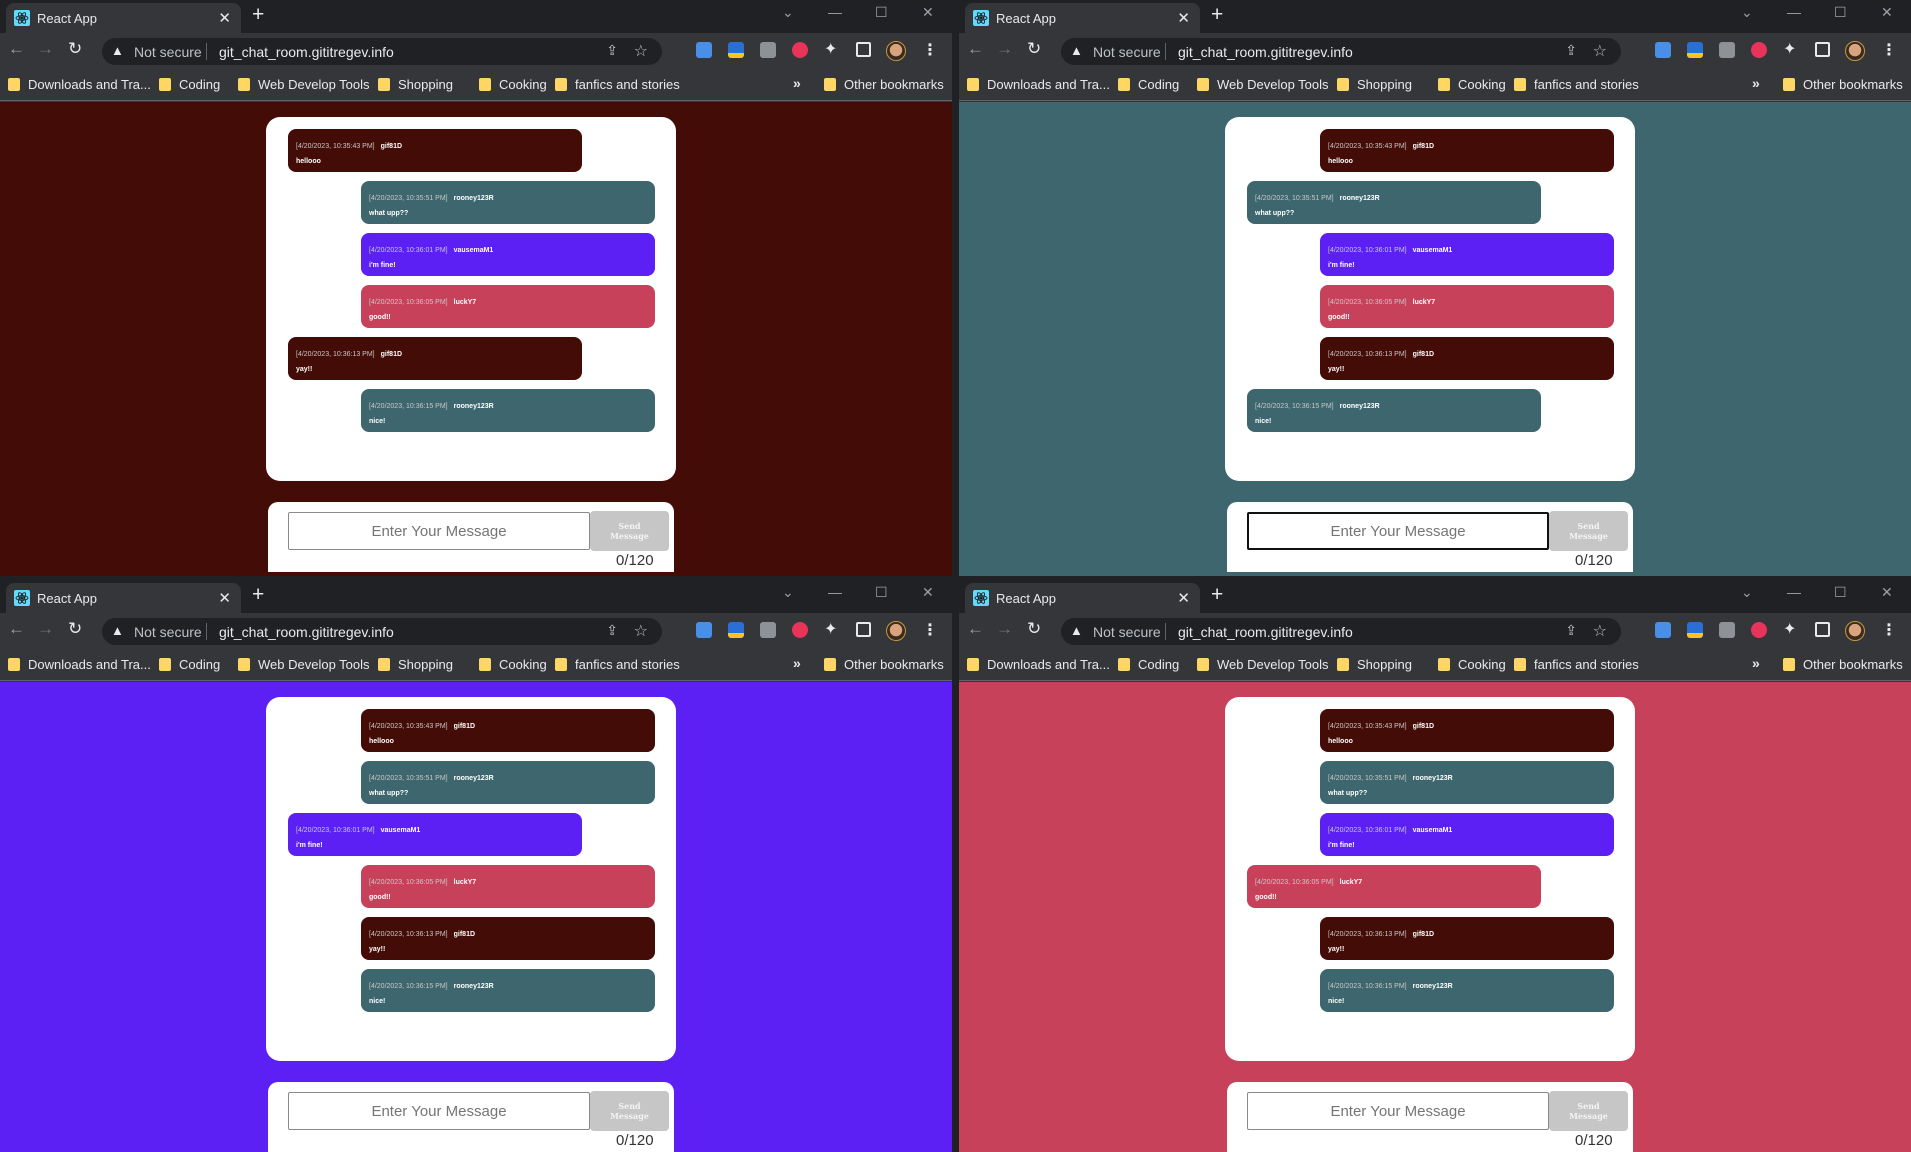 The height and width of the screenshot is (1152, 1911). I want to click on tab-react-app: React App ✕, so click(1082, 18).